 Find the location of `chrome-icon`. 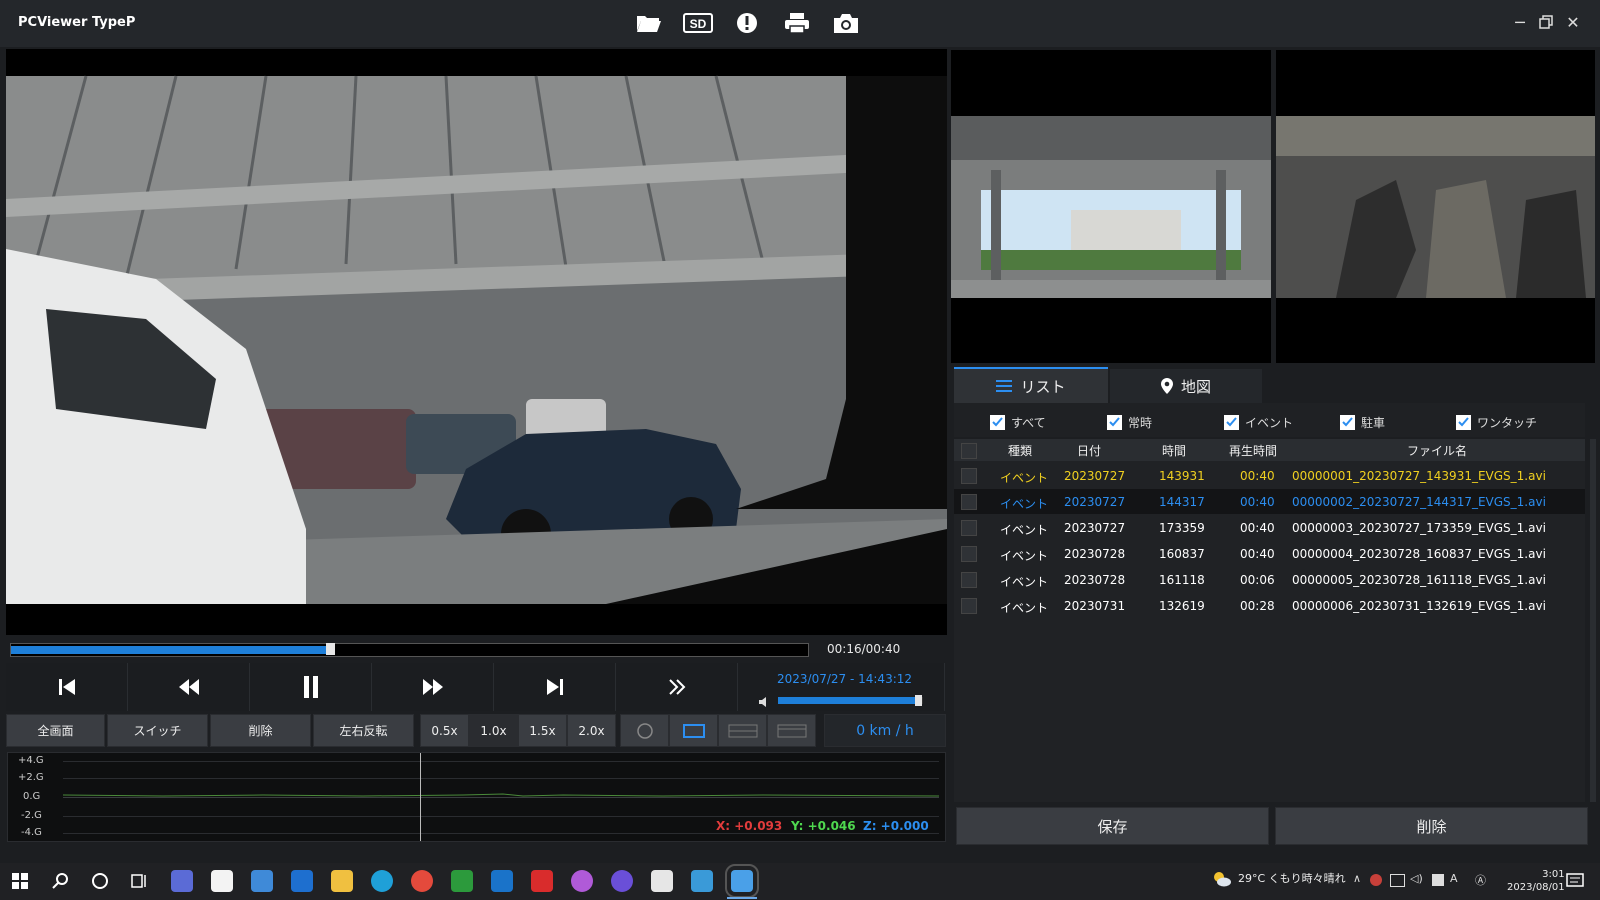

chrome-icon is located at coordinates (422, 881).